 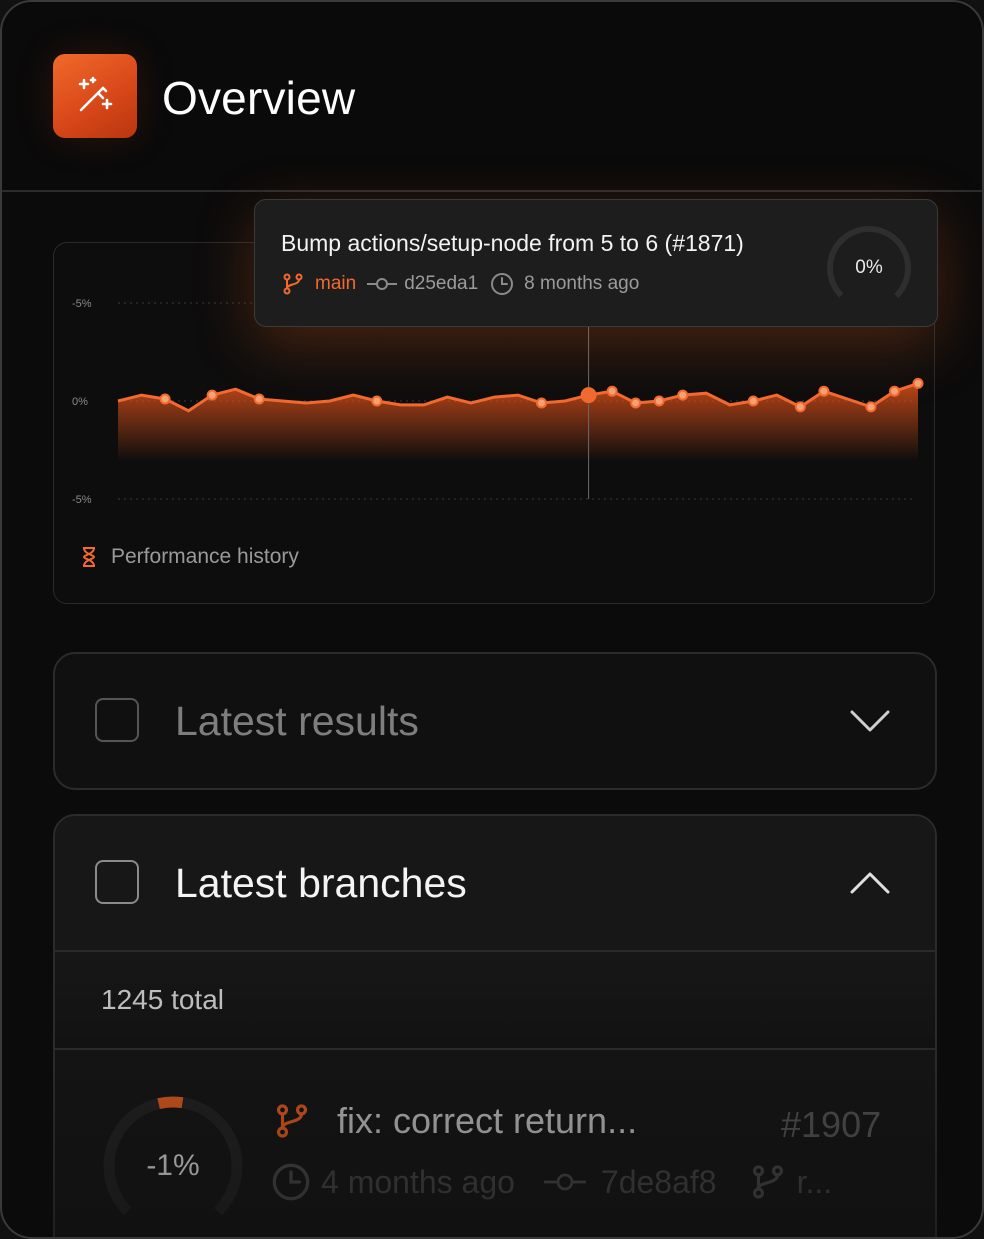 I want to click on latest-branches-title: Latest branches, so click(x=321, y=883).